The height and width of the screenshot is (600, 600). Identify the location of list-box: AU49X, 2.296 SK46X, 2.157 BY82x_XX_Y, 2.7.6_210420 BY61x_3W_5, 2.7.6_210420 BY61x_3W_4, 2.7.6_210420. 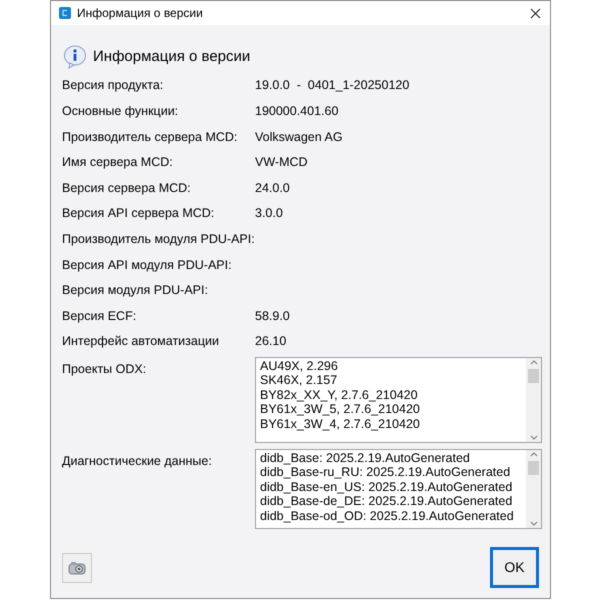
(398, 399).